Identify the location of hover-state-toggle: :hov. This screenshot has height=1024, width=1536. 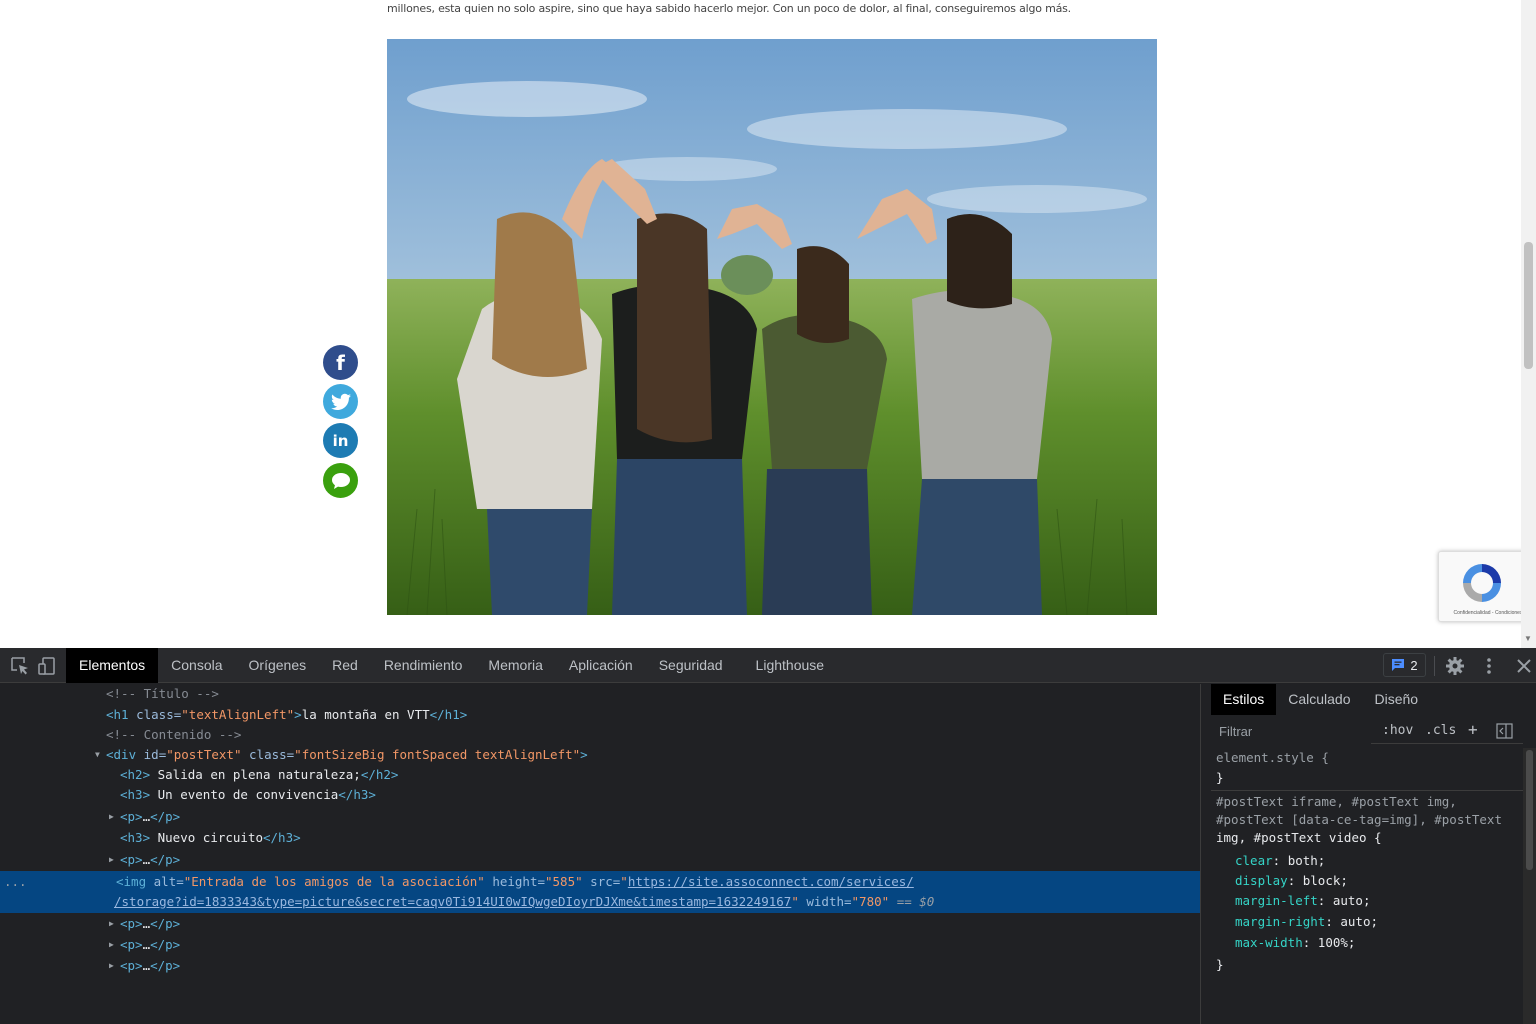
(1397, 730).